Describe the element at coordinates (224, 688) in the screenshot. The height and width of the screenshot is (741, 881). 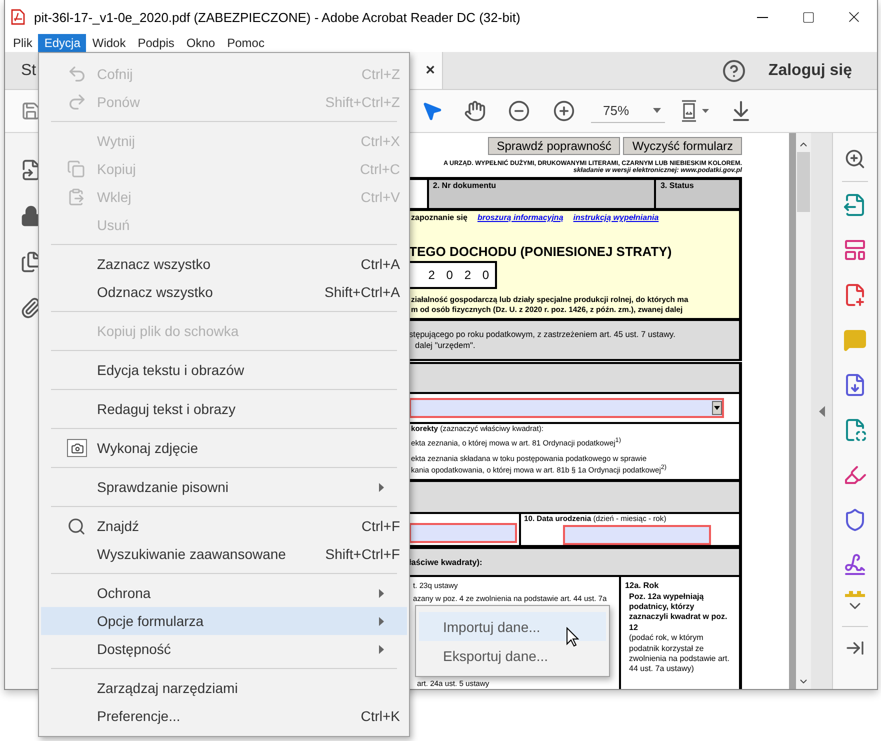
I see `menu-item: Zarządzaj narzędziami` at that location.